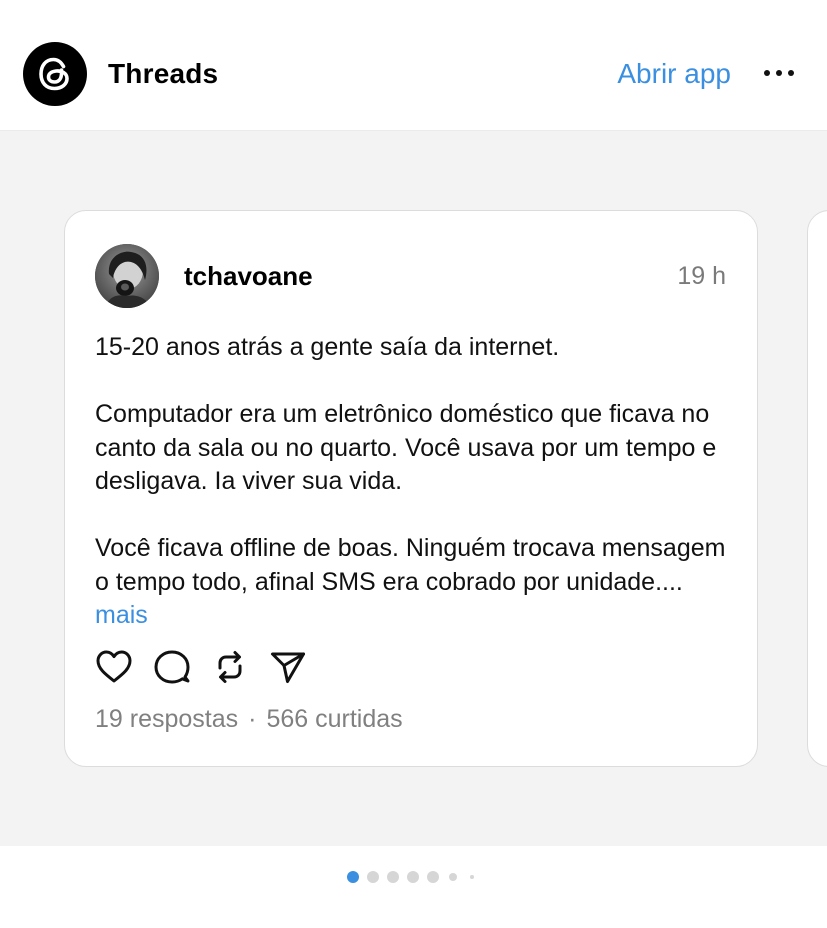 The width and height of the screenshot is (827, 928). I want to click on likes-count: 566 curtidas, so click(334, 719).